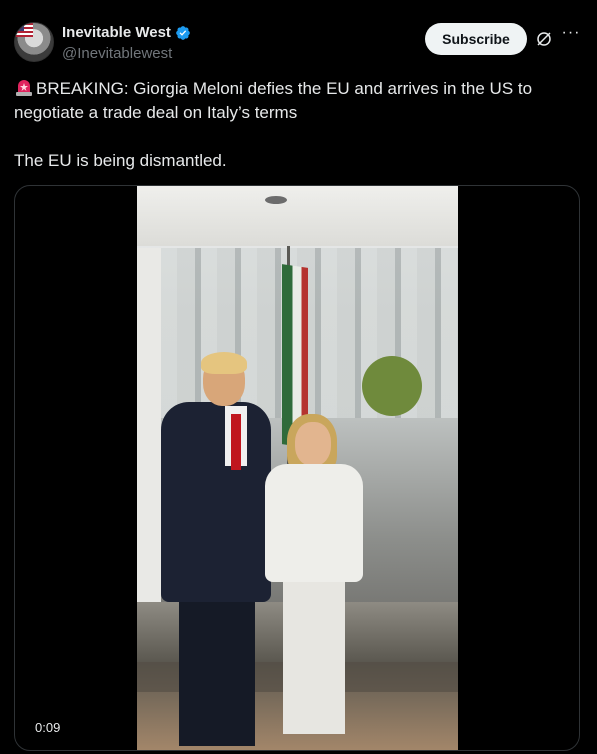 Image resolution: width=597 pixels, height=754 pixels. Describe the element at coordinates (24, 88) in the screenshot. I see `siren-emoji-icon` at that location.